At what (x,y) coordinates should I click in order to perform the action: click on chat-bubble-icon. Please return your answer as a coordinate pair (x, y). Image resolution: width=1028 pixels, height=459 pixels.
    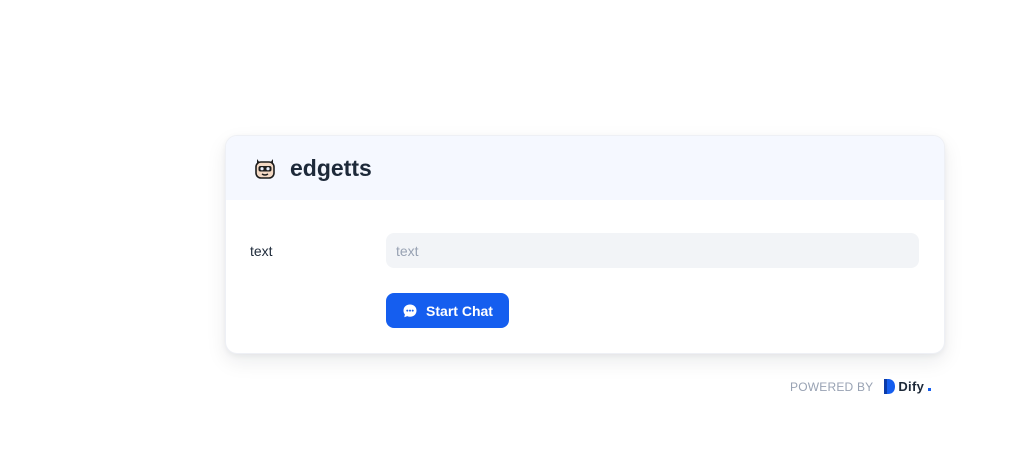
    Looking at the image, I should click on (410, 310).